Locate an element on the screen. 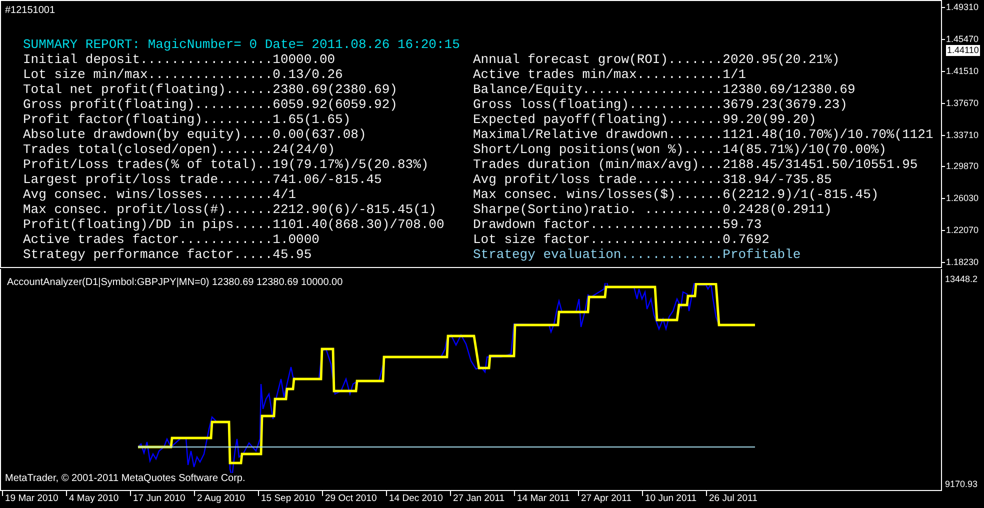 The height and width of the screenshot is (508, 984). stat-value: 0.7692 is located at coordinates (746, 239).